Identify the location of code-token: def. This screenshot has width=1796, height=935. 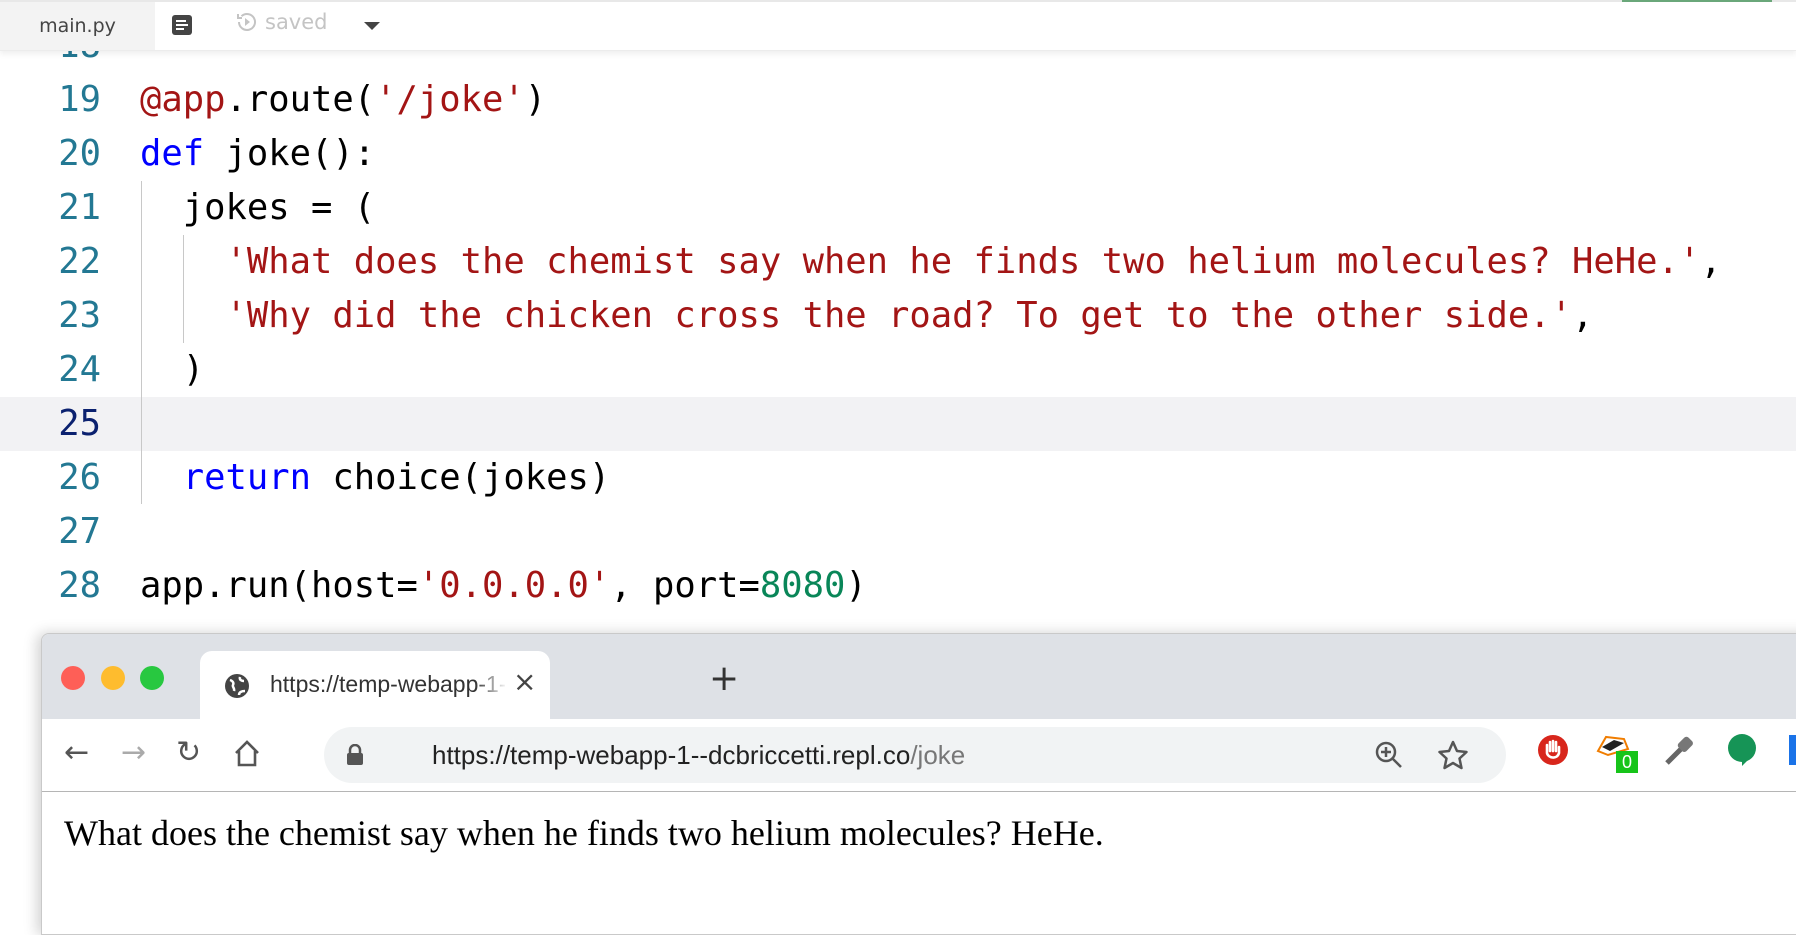
(172, 153).